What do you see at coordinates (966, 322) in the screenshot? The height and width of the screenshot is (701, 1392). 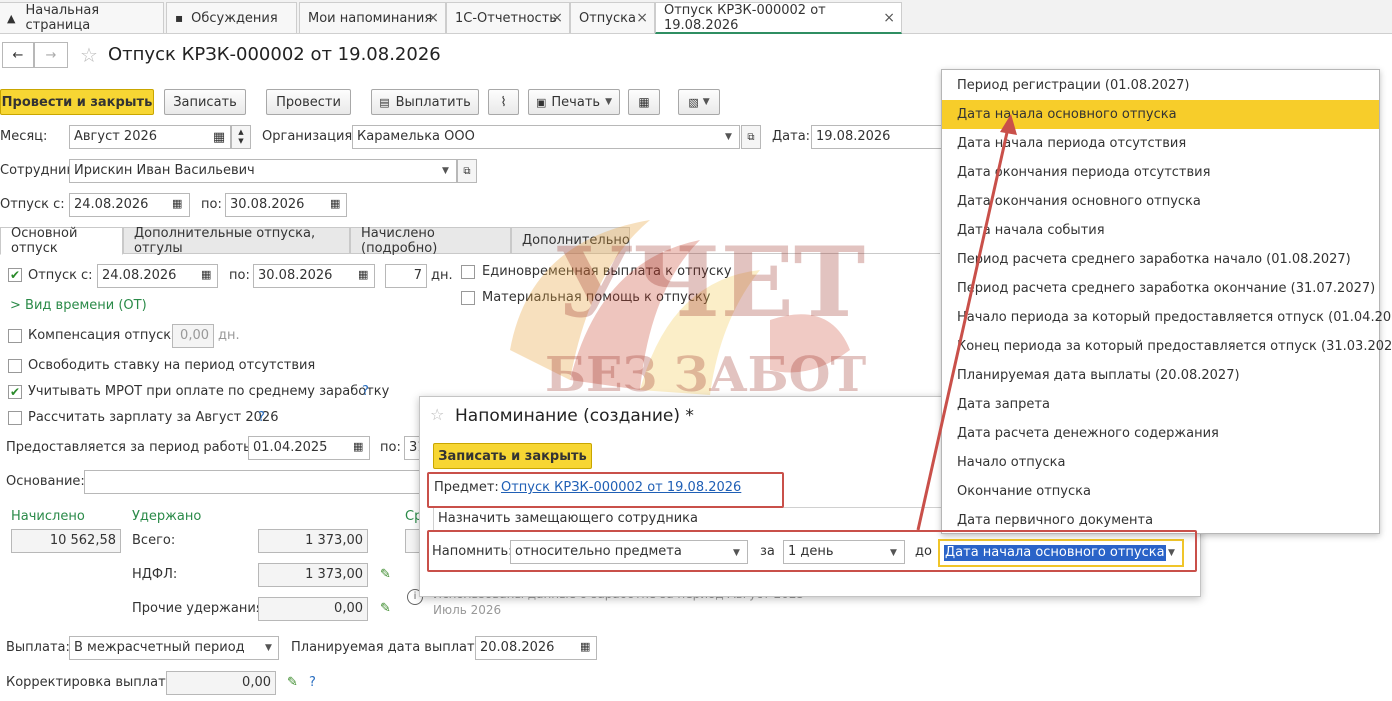 I see `annotation-arrow` at bounding box center [966, 322].